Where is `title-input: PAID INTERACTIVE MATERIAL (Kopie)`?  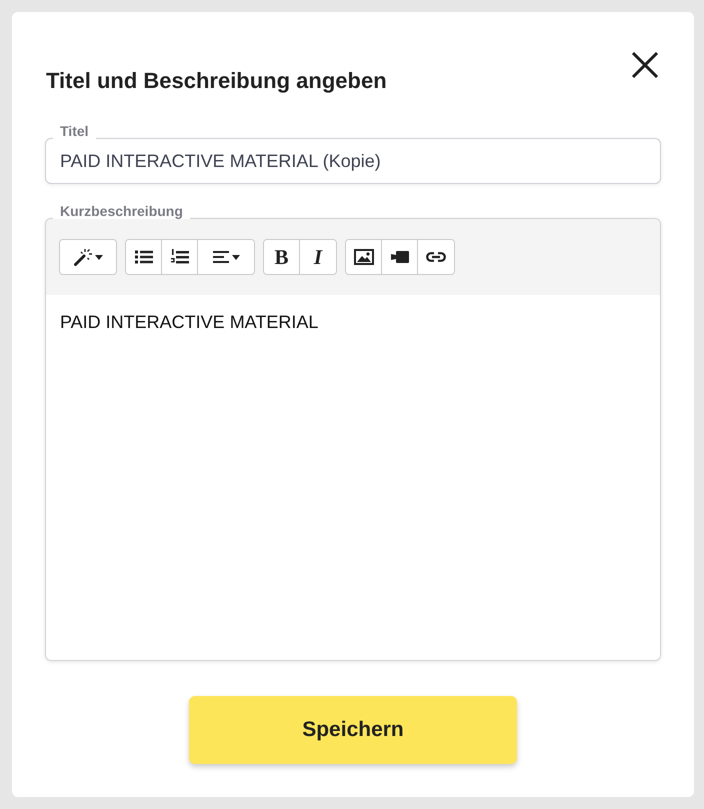 title-input: PAID INTERACTIVE MATERIAL (Kopie) is located at coordinates (353, 161).